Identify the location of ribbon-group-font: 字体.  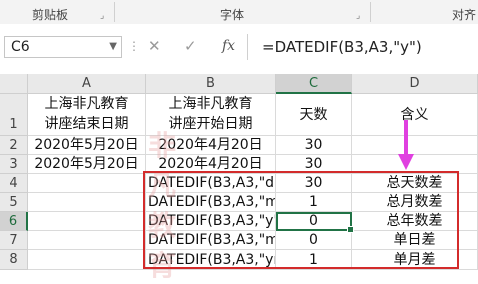
(232, 15).